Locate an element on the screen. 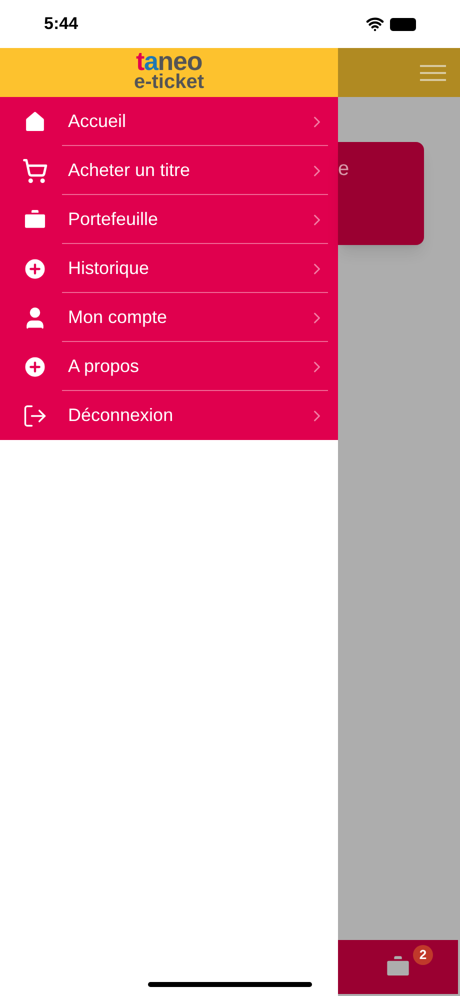 Image resolution: width=460 pixels, height=996 pixels. logo-subtitle: e-ticket is located at coordinates (169, 82).